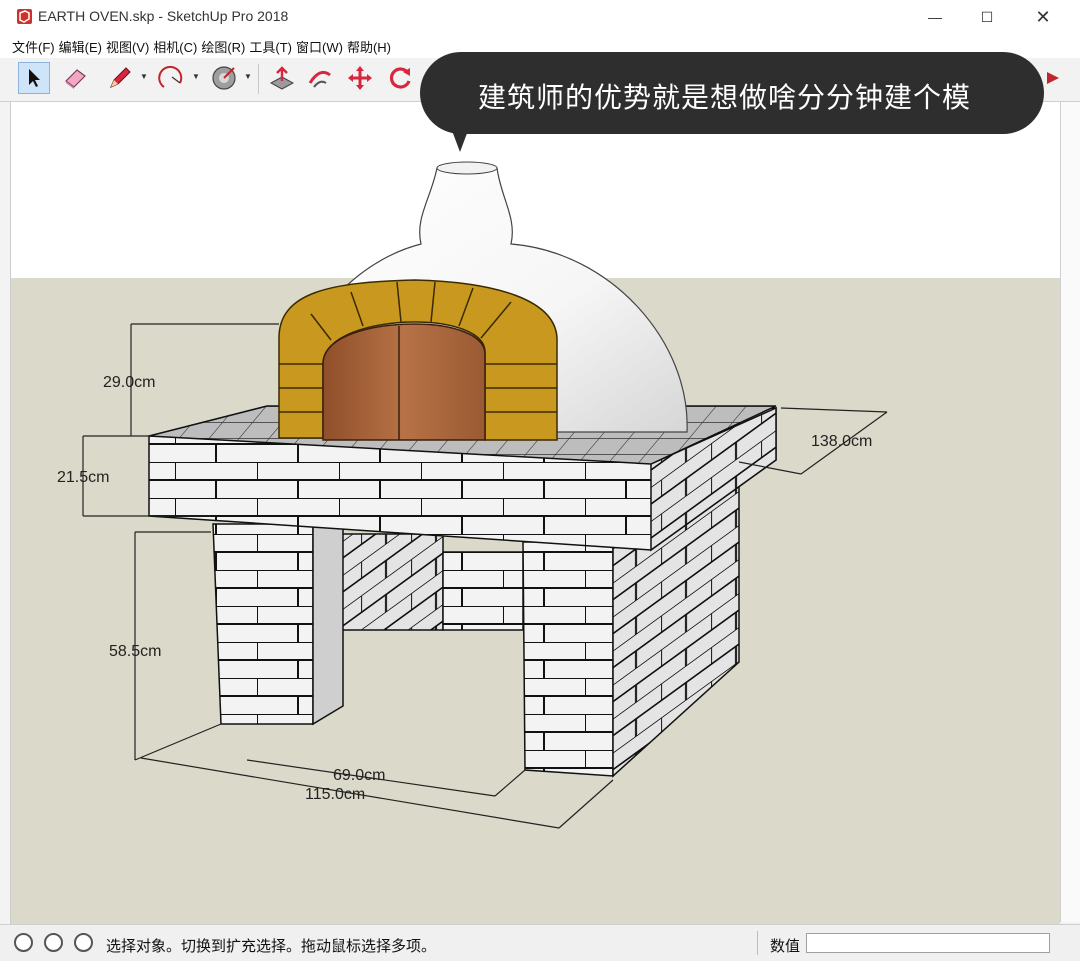  What do you see at coordinates (223, 46) in the screenshot?
I see `menu-draw: 绘图(R)` at bounding box center [223, 46].